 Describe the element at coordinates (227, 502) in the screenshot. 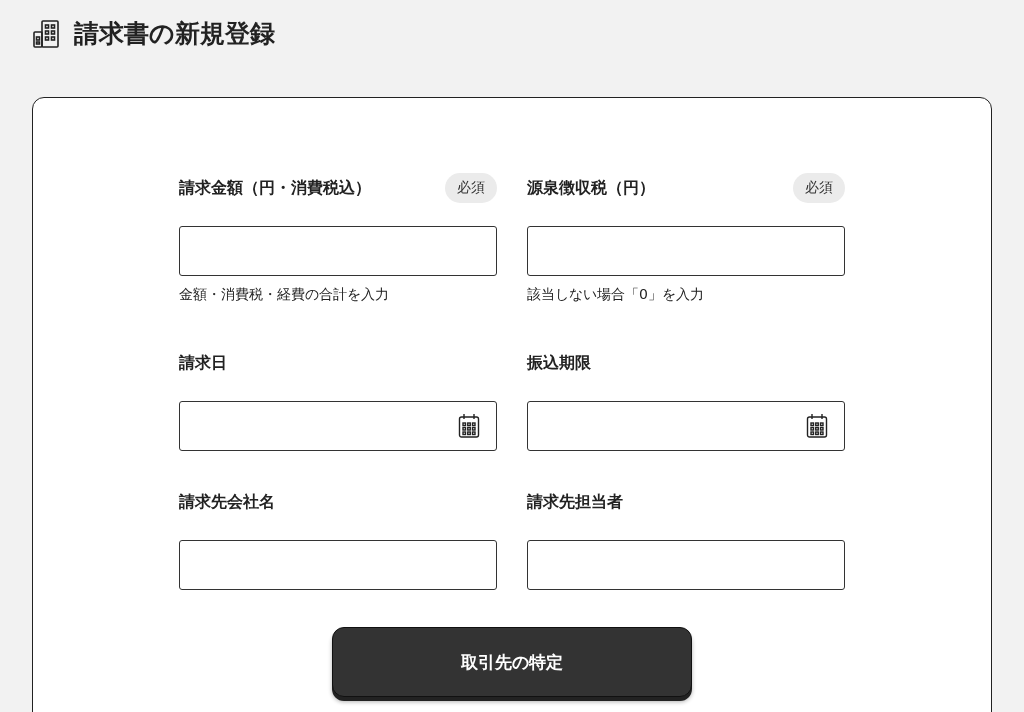

I see `field-label: 請求先会社名` at that location.